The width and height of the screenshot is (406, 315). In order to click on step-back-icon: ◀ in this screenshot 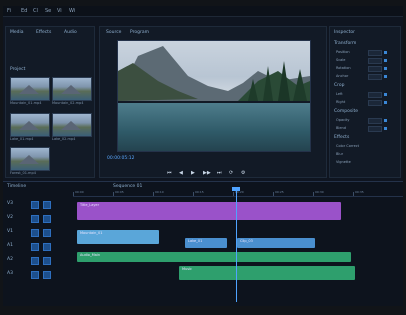, I will do `click(181, 173)`.